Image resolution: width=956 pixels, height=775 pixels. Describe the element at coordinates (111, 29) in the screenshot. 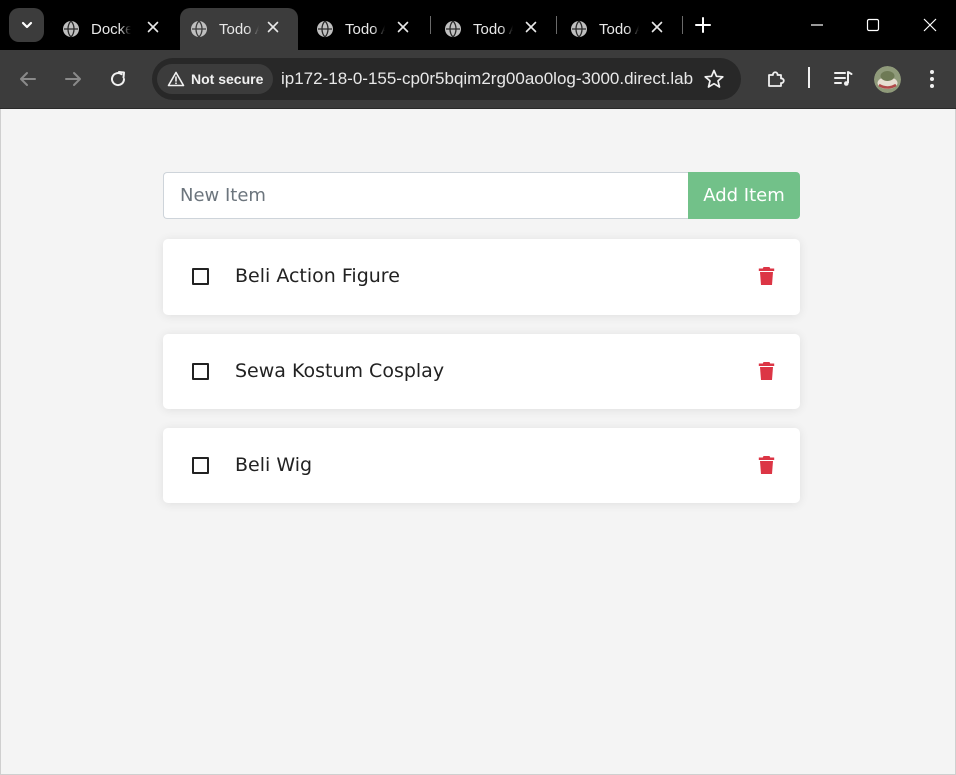

I see `tab-label: Docker` at that location.